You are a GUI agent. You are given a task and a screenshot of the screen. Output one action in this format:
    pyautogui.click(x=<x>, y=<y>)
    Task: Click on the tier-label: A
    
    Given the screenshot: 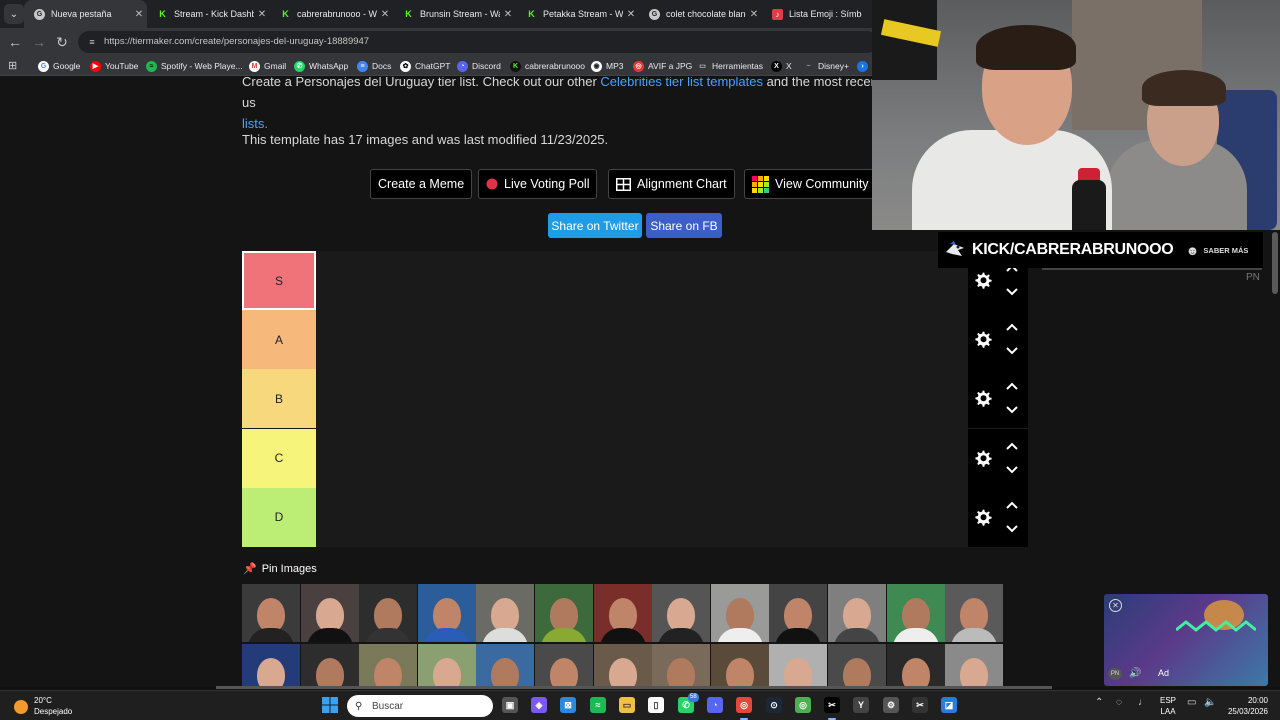 What is the action you would take?
    pyautogui.click(x=279, y=340)
    